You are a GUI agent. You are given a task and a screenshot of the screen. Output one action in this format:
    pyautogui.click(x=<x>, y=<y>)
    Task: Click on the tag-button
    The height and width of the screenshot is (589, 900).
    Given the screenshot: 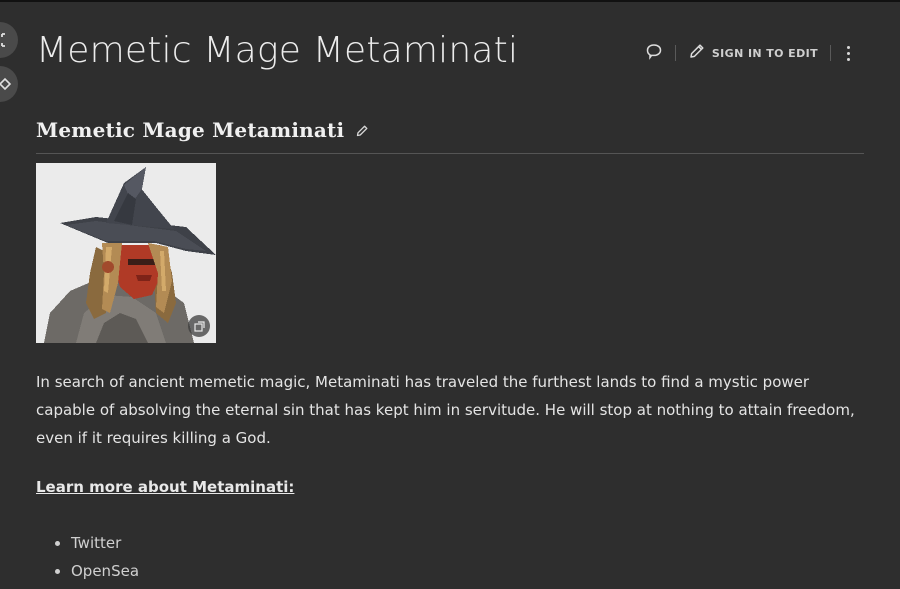 What is the action you would take?
    pyautogui.click(x=9, y=84)
    